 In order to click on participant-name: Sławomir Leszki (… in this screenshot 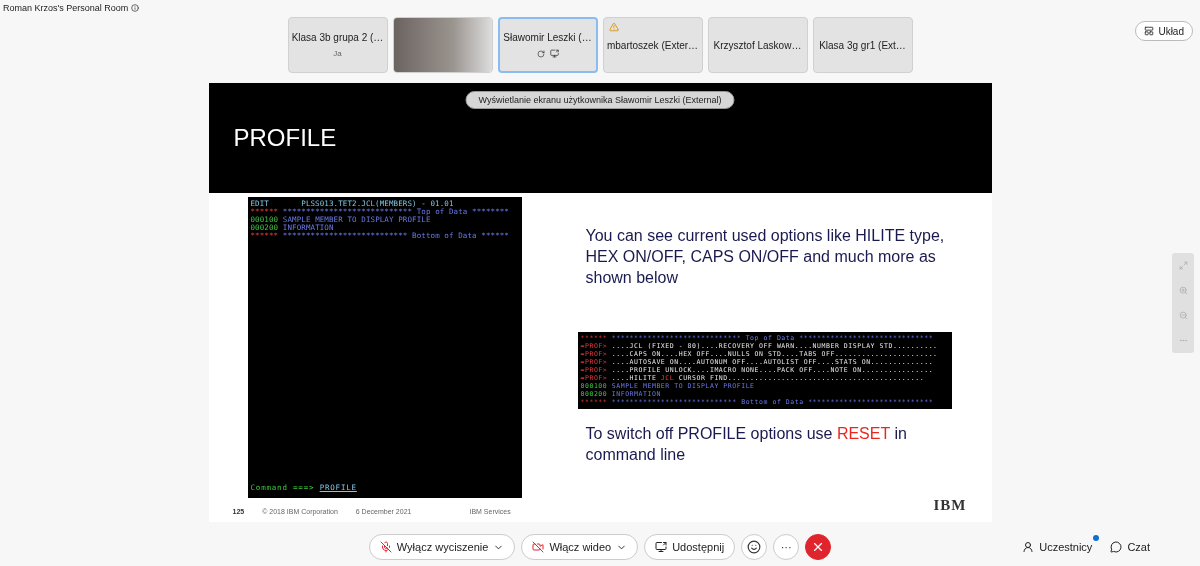, I will do `click(547, 37)`.